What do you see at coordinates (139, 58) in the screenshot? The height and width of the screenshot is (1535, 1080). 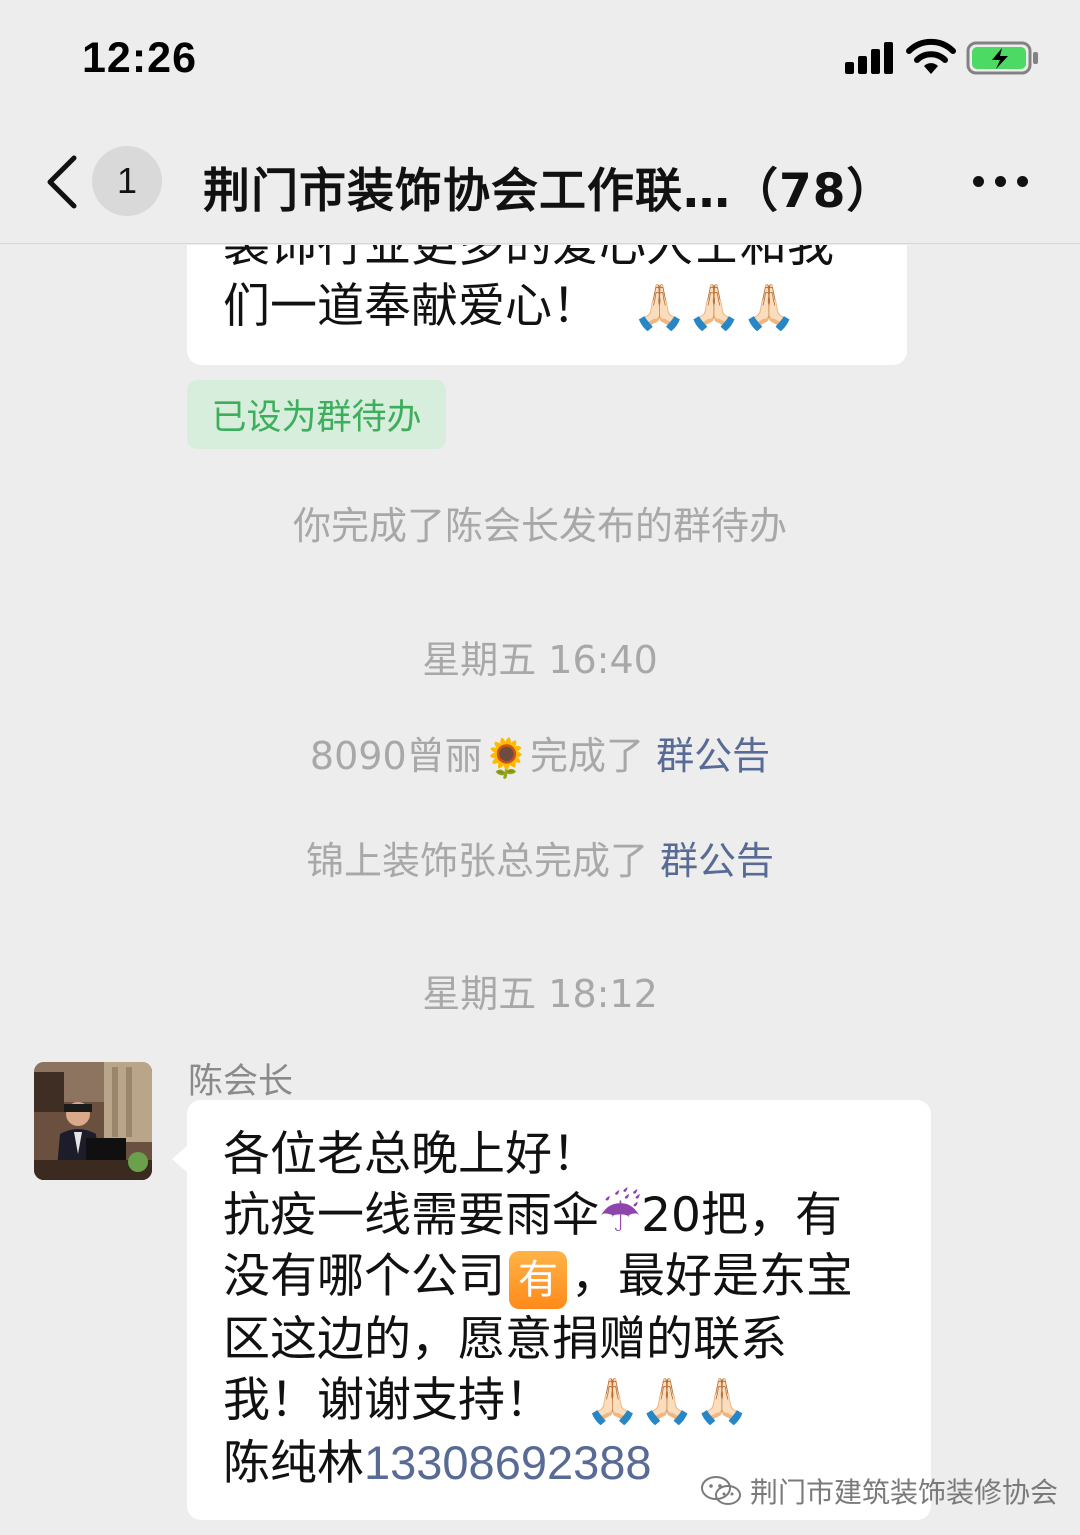 I see `status-time: 12:26` at bounding box center [139, 58].